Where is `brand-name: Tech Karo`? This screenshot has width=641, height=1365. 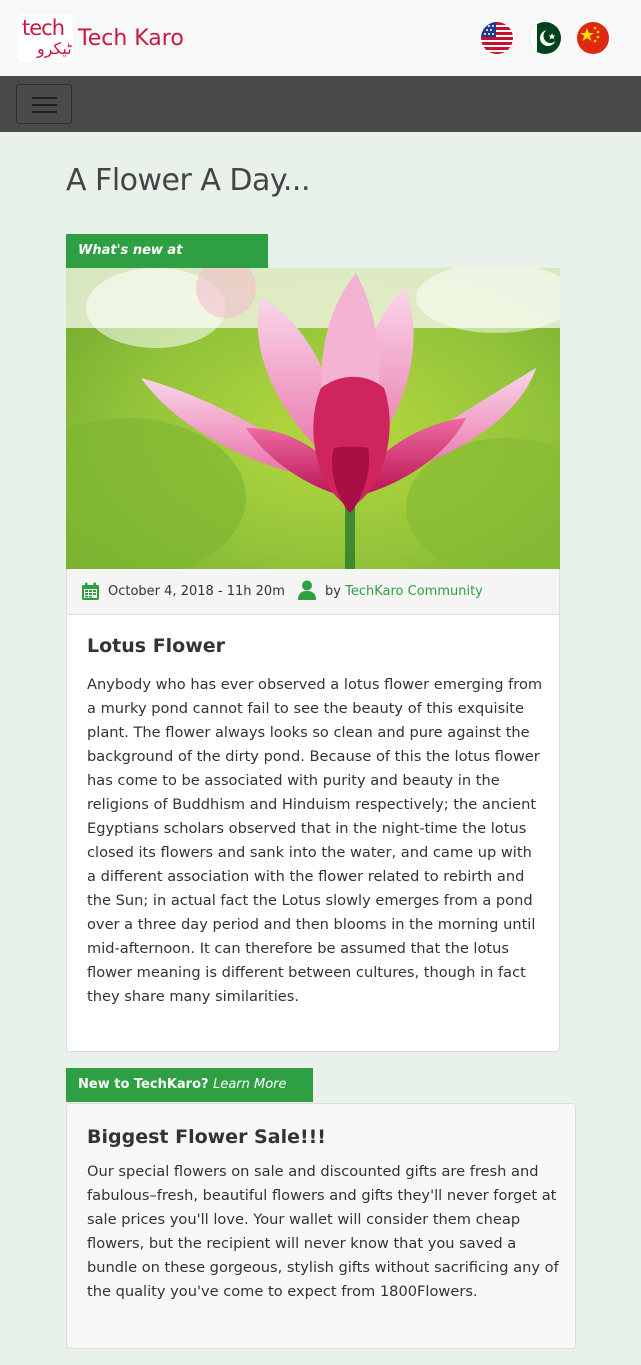
brand-name: Tech Karo is located at coordinates (131, 38).